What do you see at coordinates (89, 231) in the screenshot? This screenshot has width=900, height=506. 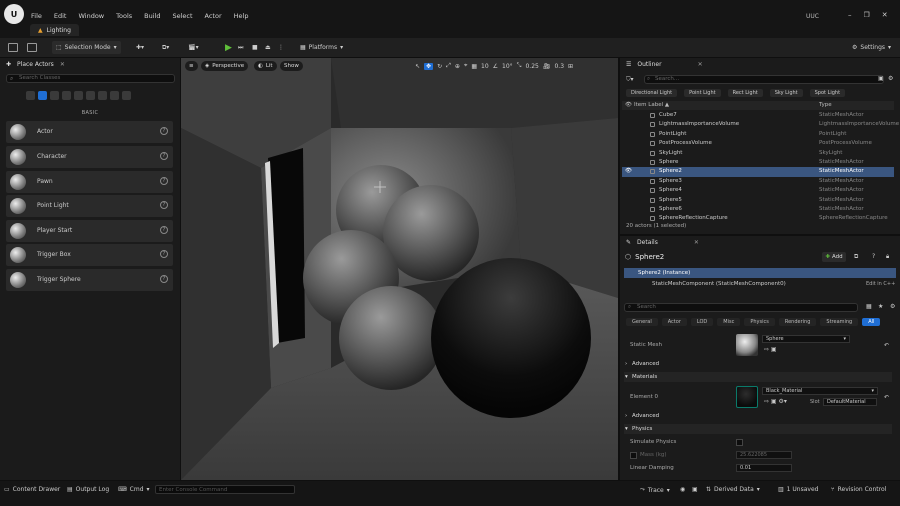 I see `actor-item-player-start: Player Start ?` at bounding box center [89, 231].